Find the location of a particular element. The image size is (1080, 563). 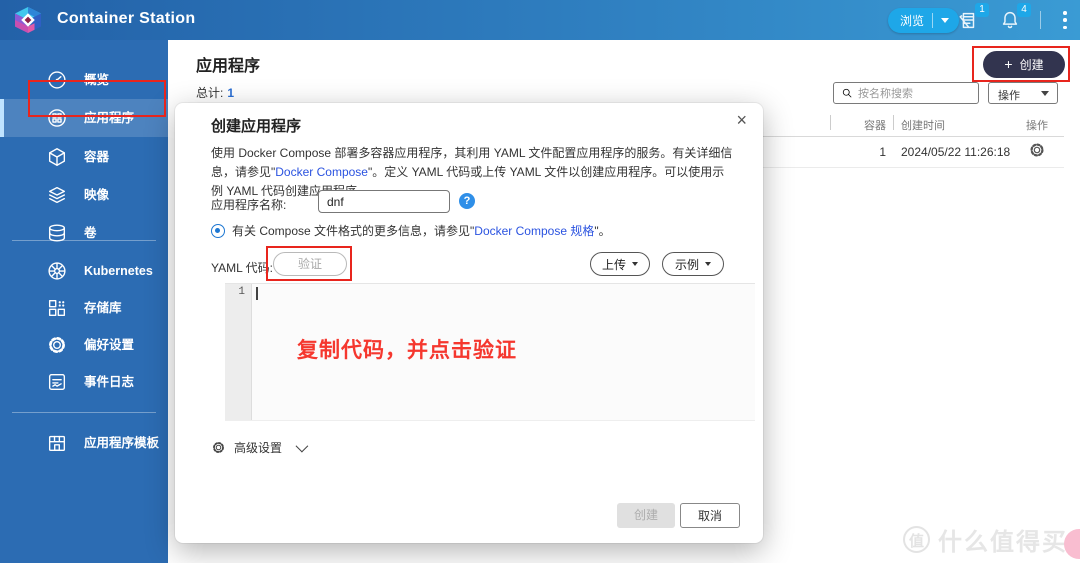

yaml-code-editor: 1 复制代码，并点击验证 is located at coordinates (490, 352).